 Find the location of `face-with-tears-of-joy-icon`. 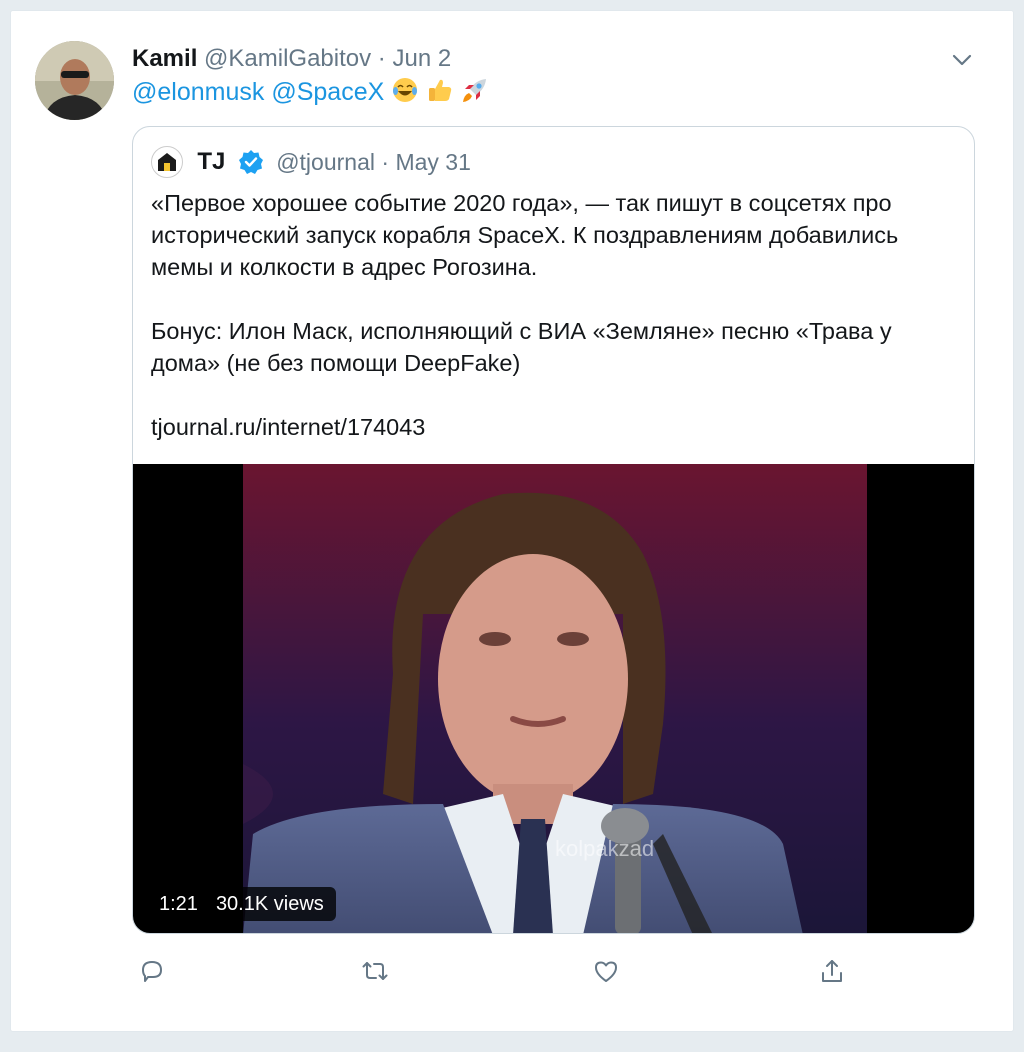

face-with-tears-of-joy-icon is located at coordinates (405, 90).